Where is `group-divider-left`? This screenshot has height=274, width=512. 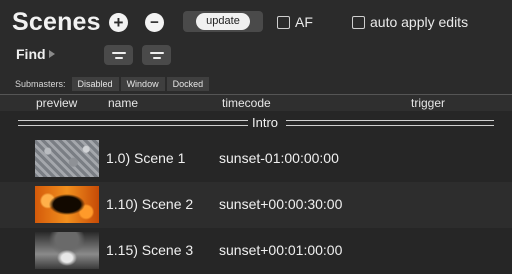
group-divider-left is located at coordinates (133, 123).